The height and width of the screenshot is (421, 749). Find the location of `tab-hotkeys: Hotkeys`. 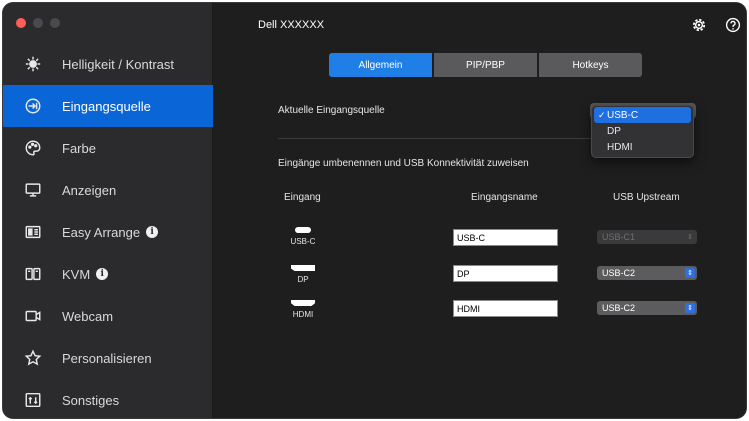

tab-hotkeys: Hotkeys is located at coordinates (590, 65).